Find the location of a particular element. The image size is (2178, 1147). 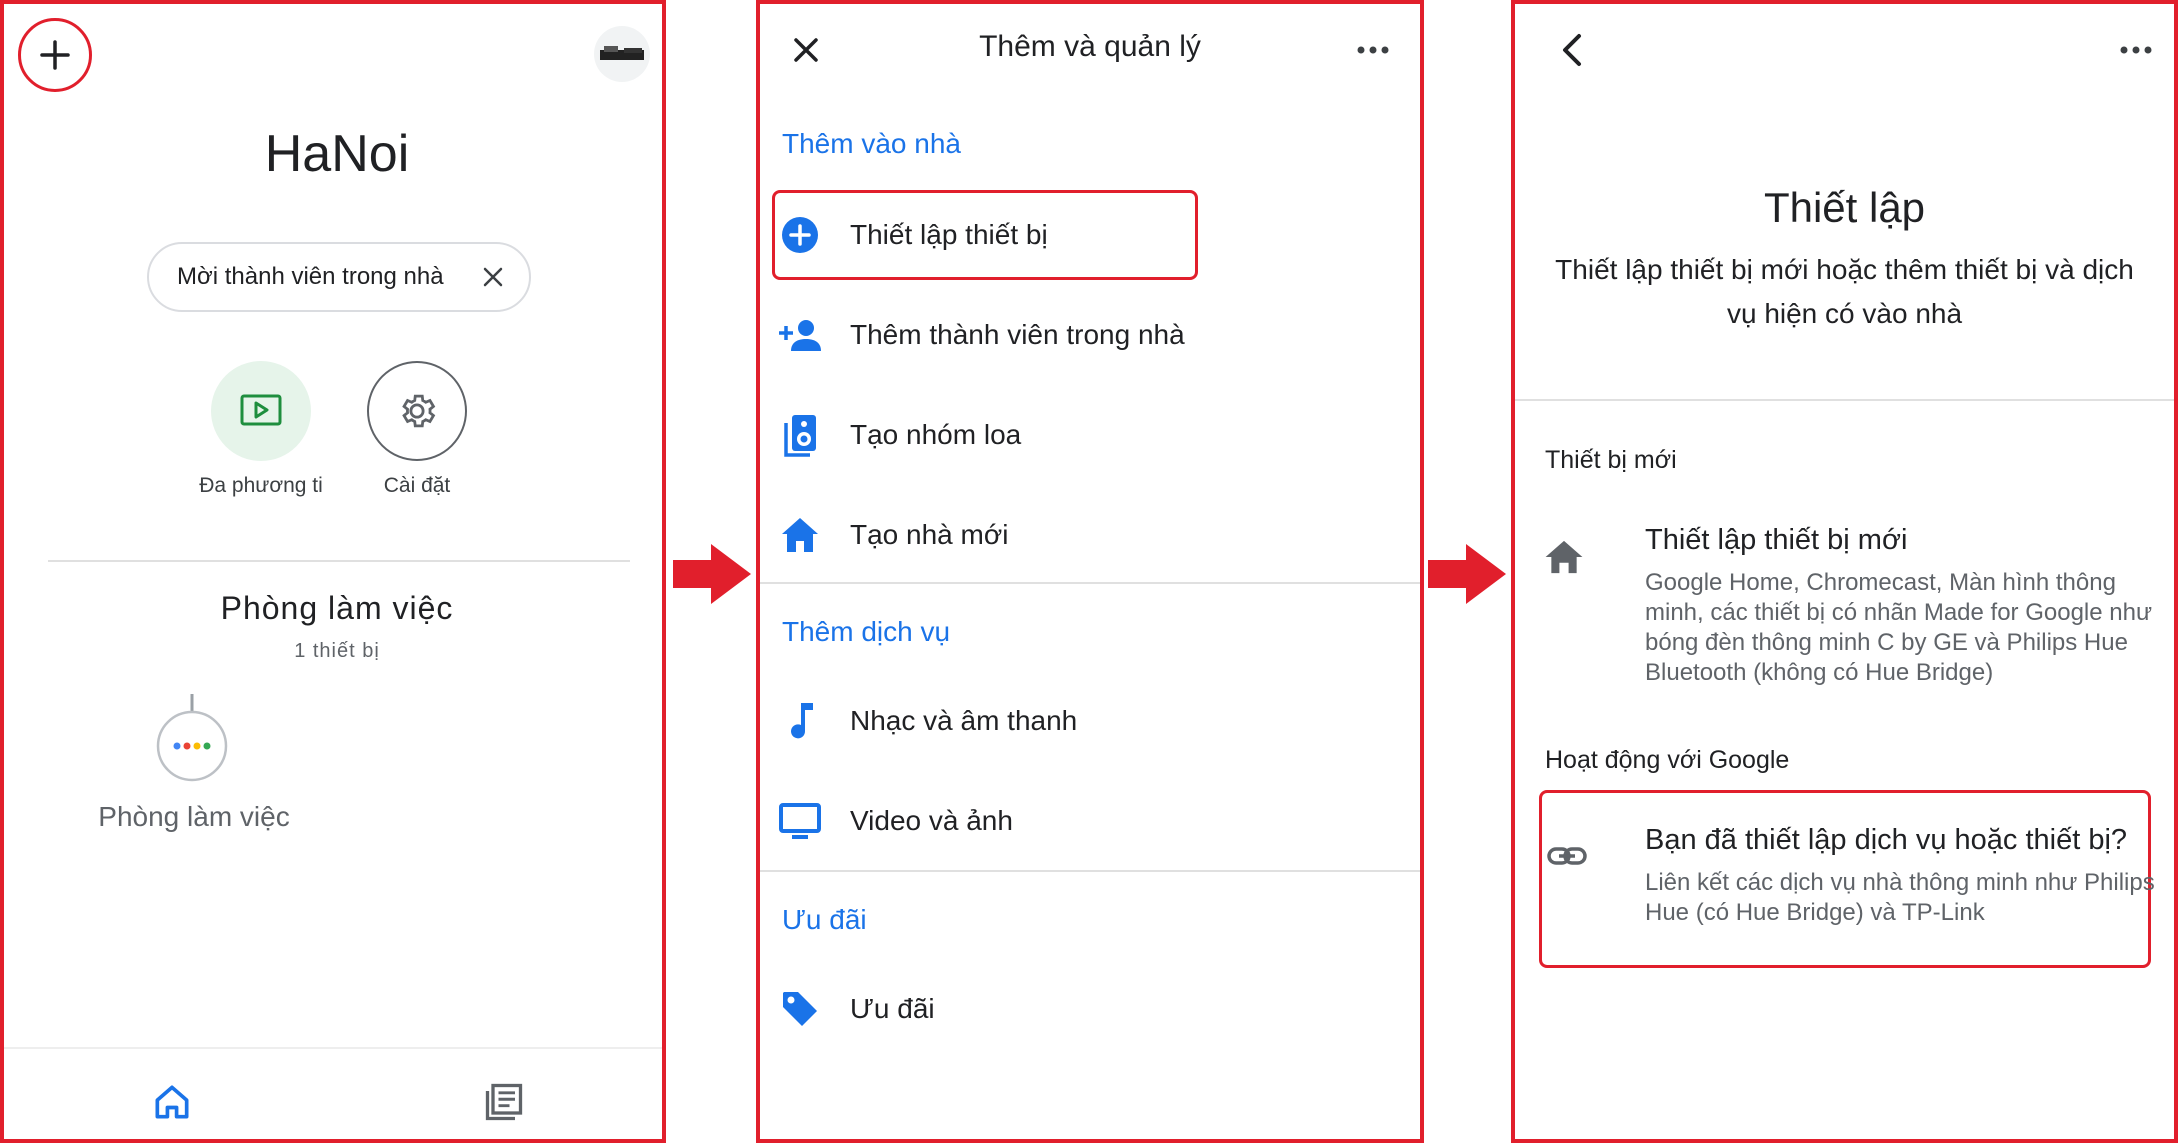

avatar is located at coordinates (622, 54).